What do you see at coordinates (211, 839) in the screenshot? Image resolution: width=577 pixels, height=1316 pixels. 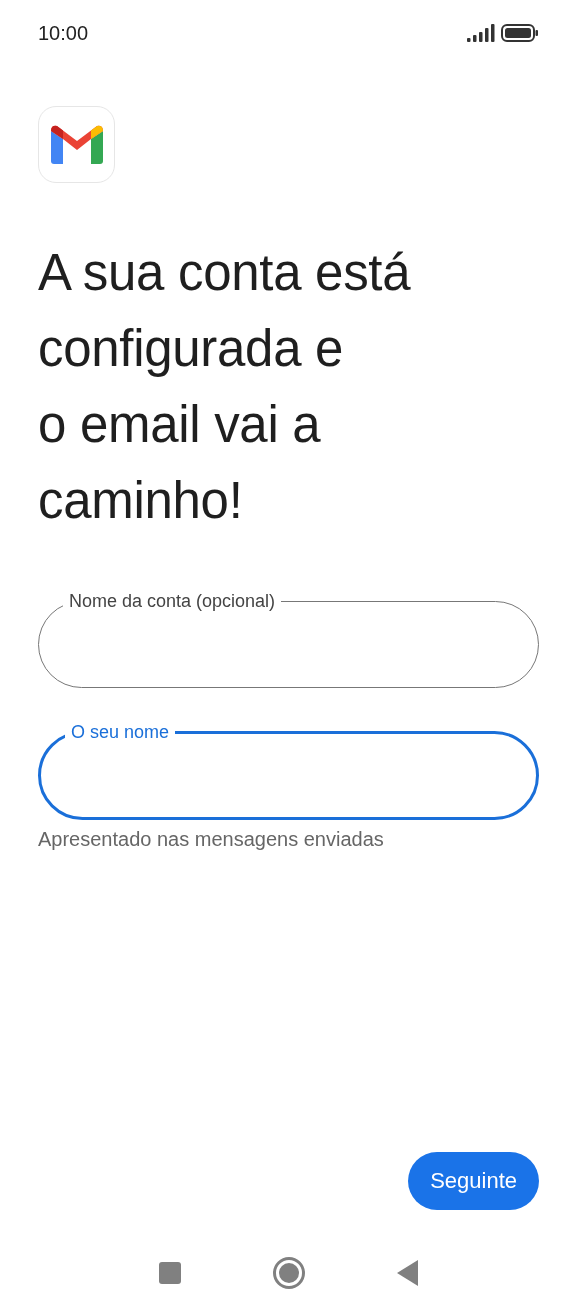 I see `helper-text: Apresentado nas mensagens enviadas` at bounding box center [211, 839].